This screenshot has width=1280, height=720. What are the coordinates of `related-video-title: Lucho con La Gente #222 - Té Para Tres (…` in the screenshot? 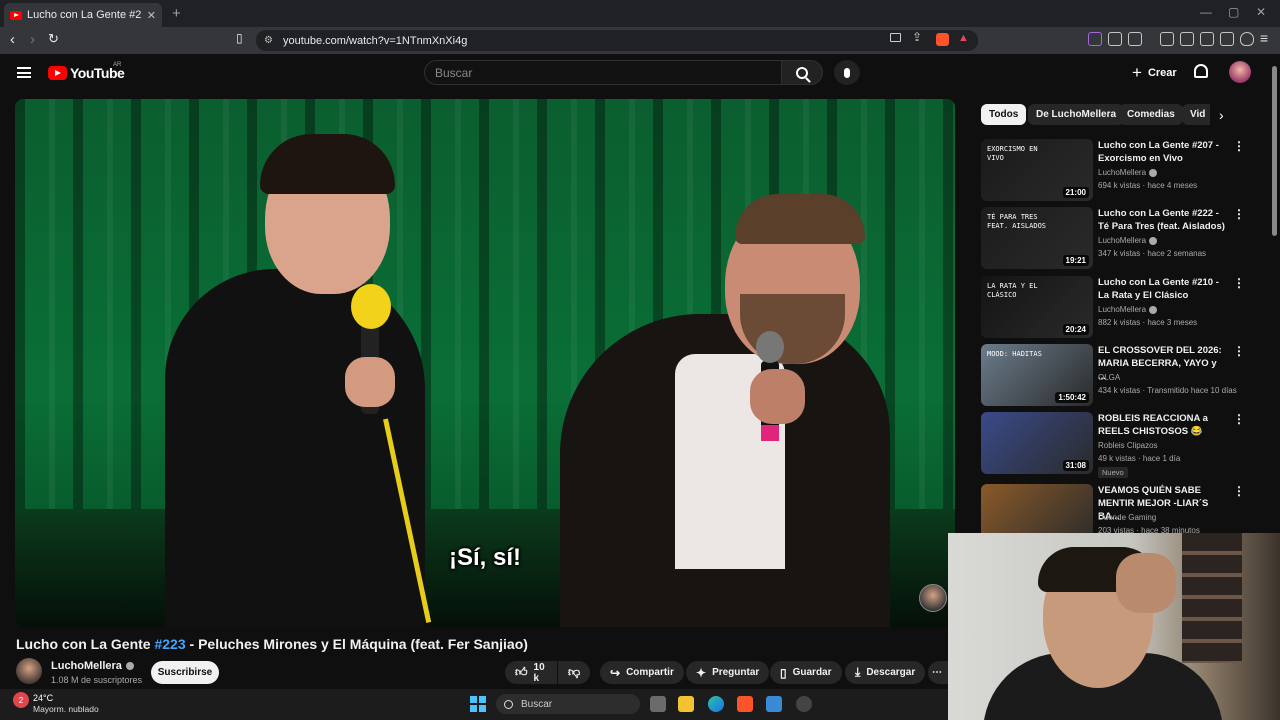 It's located at (1162, 220).